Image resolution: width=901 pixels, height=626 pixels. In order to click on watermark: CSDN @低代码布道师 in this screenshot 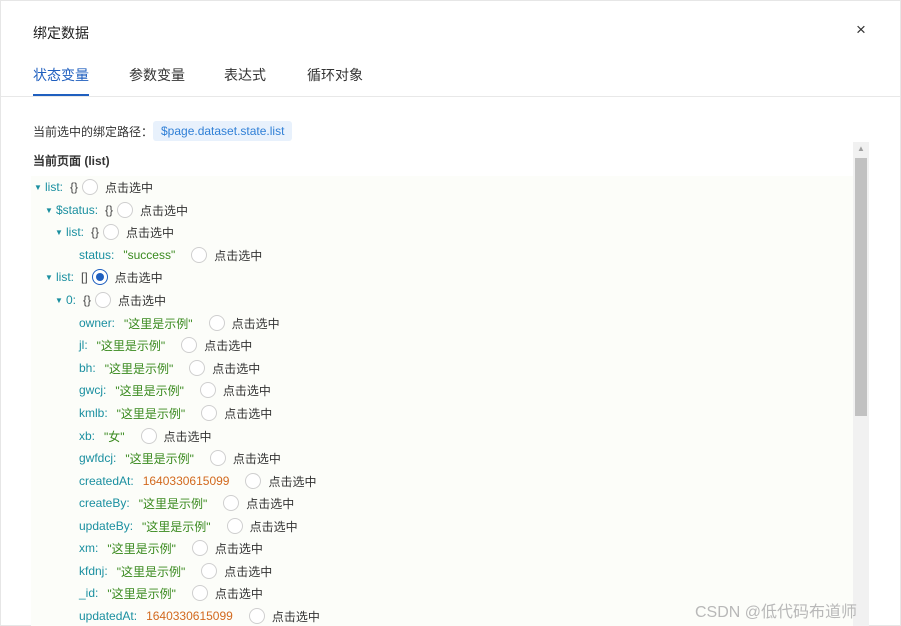, I will do `click(776, 612)`.